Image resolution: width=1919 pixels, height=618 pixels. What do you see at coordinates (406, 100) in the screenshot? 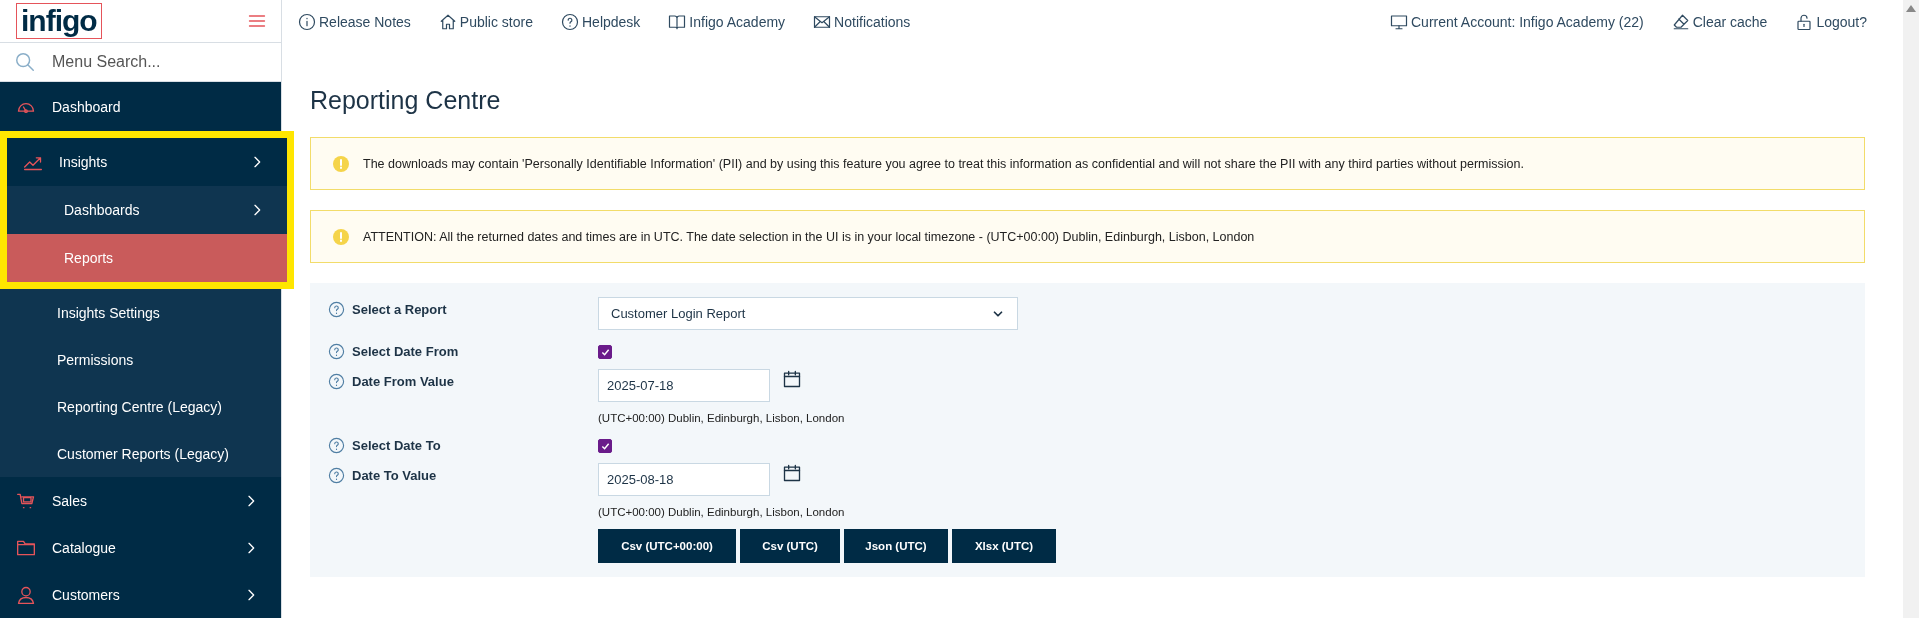
I see `page-title: Reporting Centre` at bounding box center [406, 100].